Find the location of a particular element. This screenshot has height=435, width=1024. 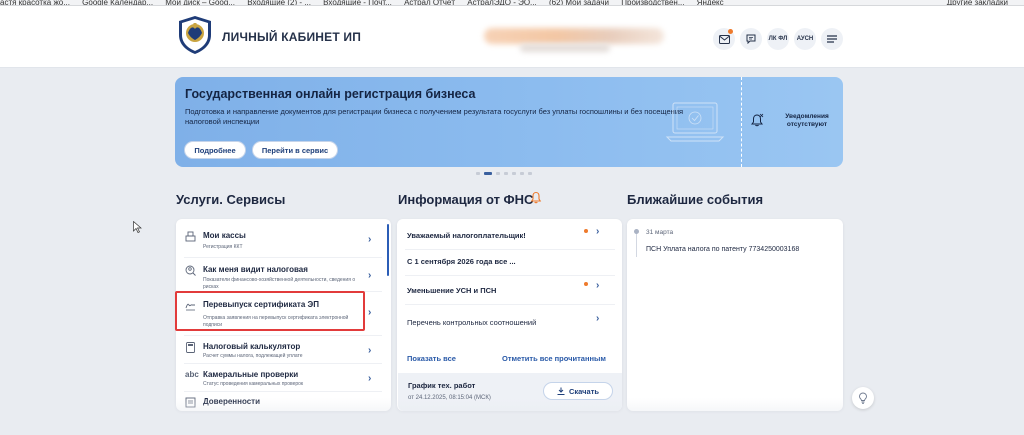

page-title: ЛИЧНЫЙ КАБИНЕТ ИП is located at coordinates (291, 37).